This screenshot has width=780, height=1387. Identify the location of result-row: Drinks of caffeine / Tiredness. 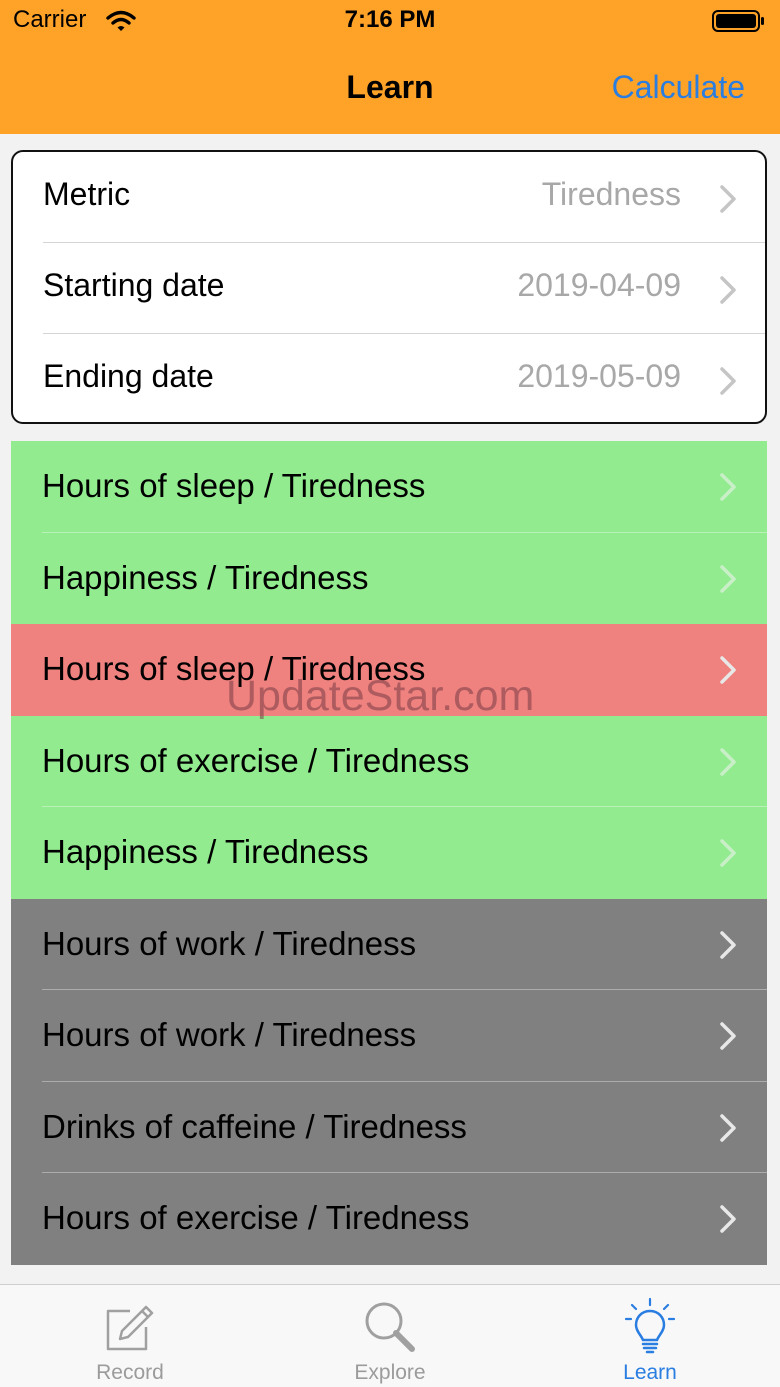
(389, 1127).